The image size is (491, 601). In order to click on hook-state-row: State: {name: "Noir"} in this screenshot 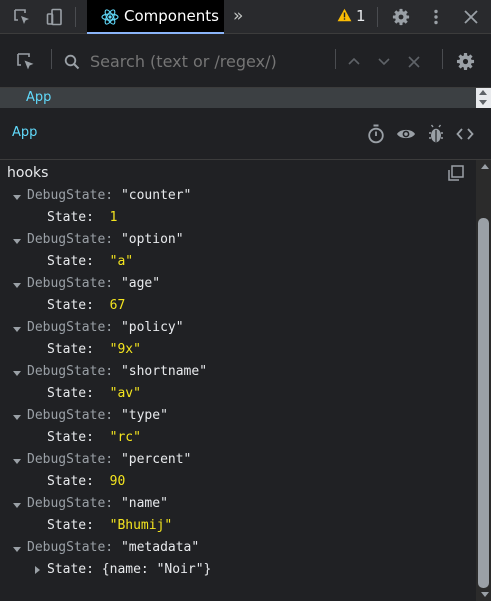, I will do `click(129, 569)`.